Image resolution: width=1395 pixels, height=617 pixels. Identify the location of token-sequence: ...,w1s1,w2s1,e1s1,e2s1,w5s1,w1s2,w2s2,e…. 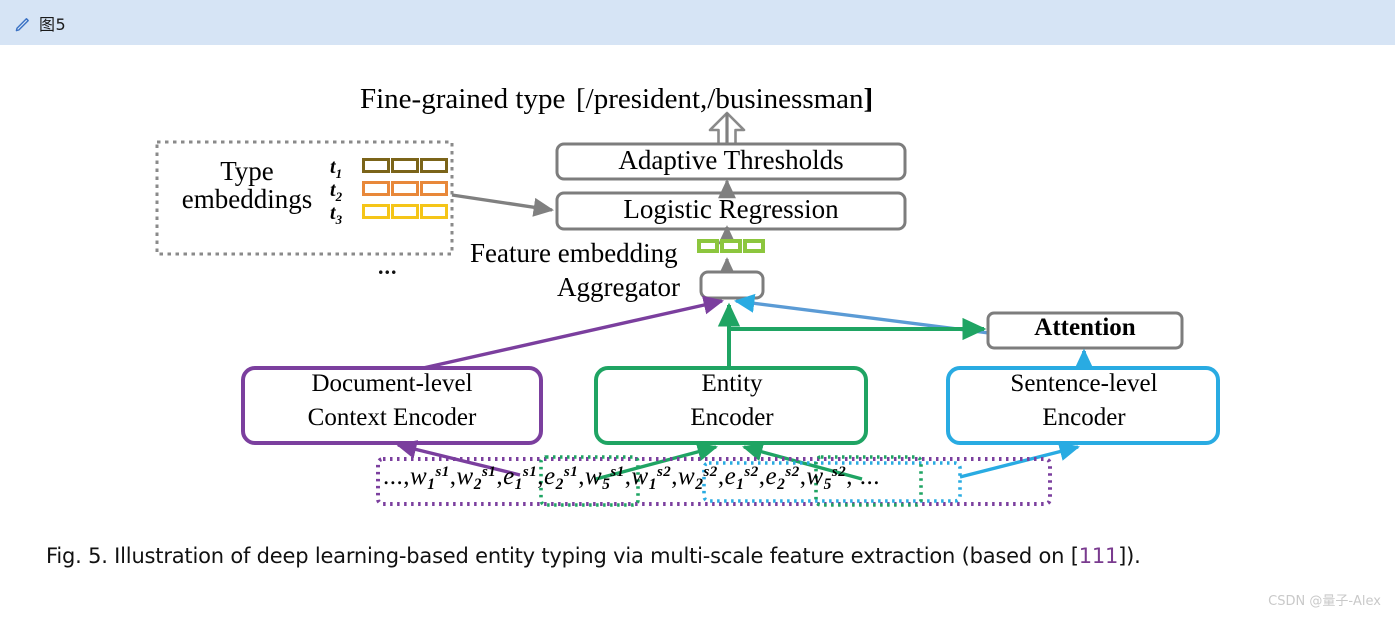
(631, 478).